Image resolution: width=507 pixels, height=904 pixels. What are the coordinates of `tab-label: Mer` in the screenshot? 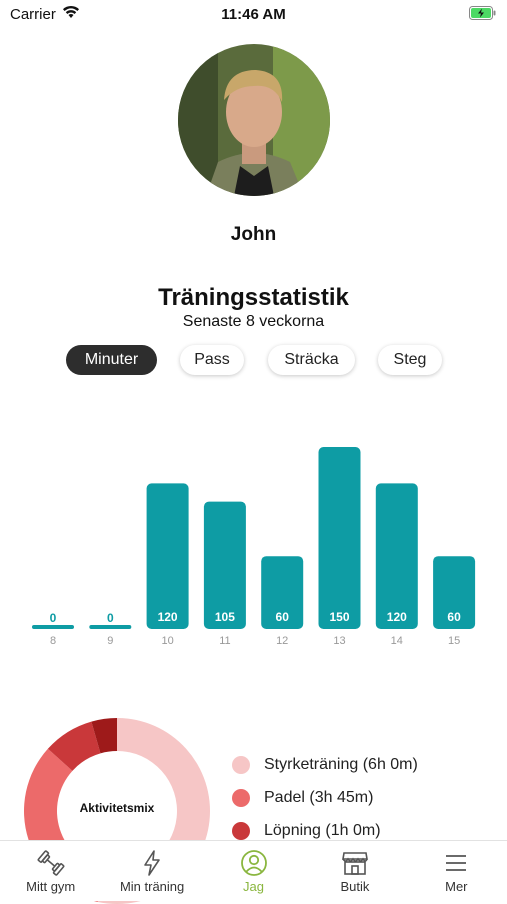 It's located at (456, 886).